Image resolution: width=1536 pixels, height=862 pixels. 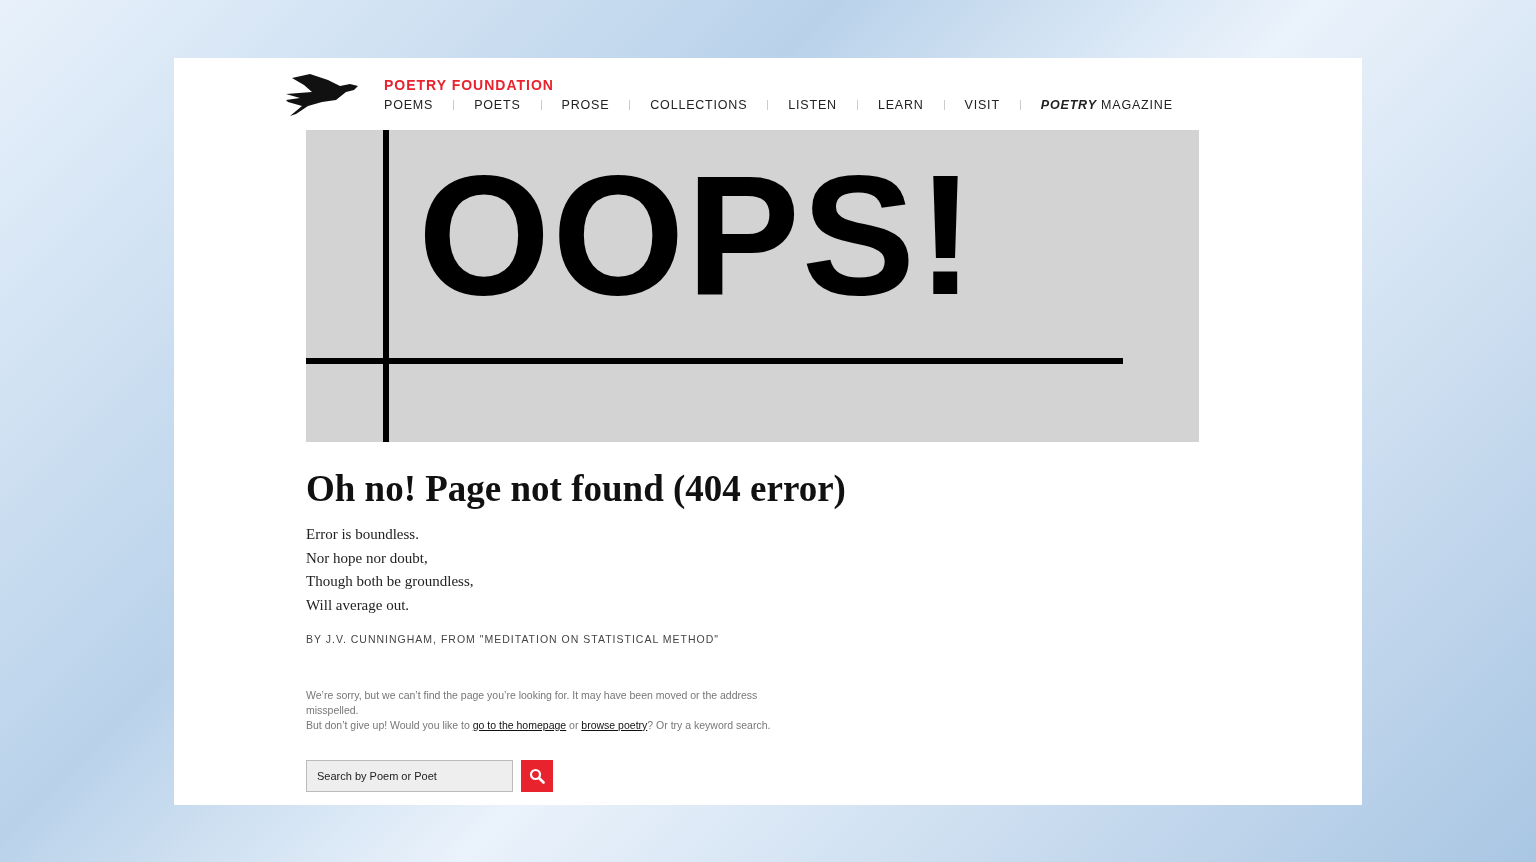 I want to click on page-heading: Oh no! Page not found (404 error), so click(x=576, y=489).